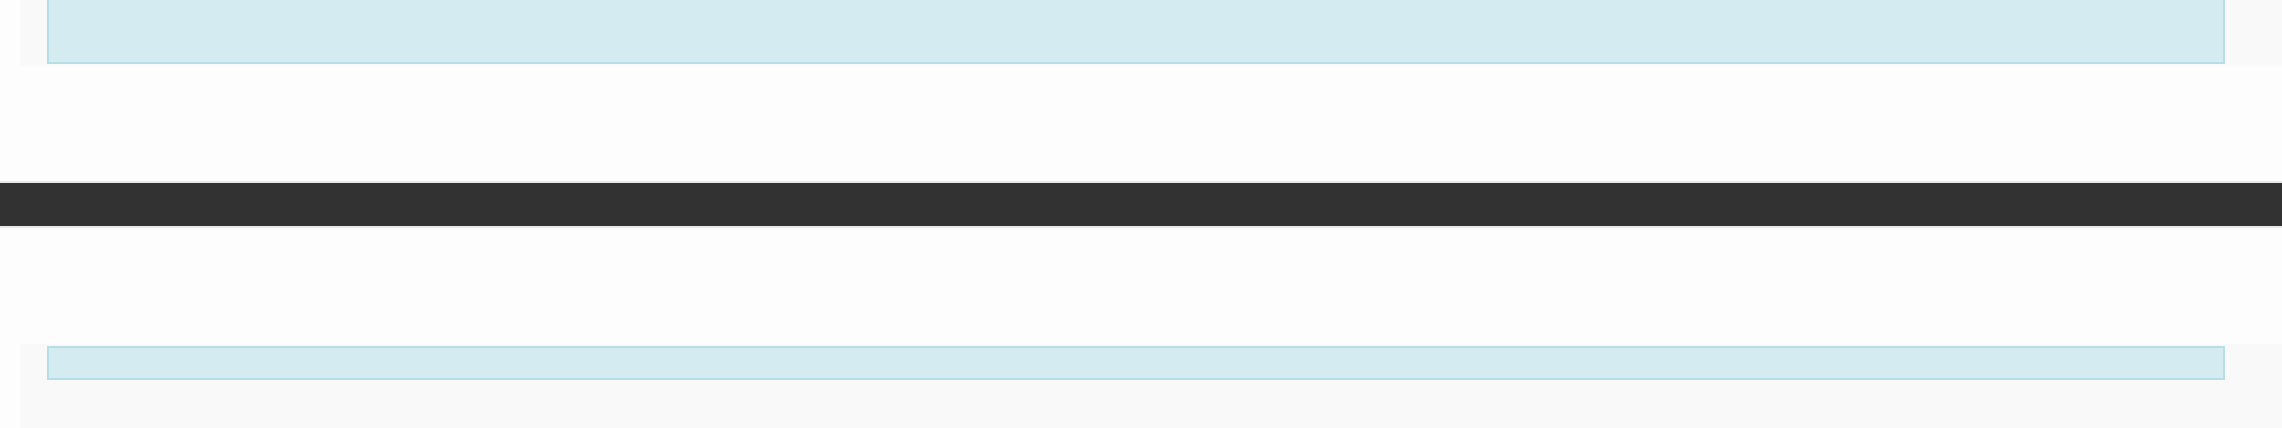  What do you see at coordinates (1136, 32) in the screenshot?
I see `top-info-alert` at bounding box center [1136, 32].